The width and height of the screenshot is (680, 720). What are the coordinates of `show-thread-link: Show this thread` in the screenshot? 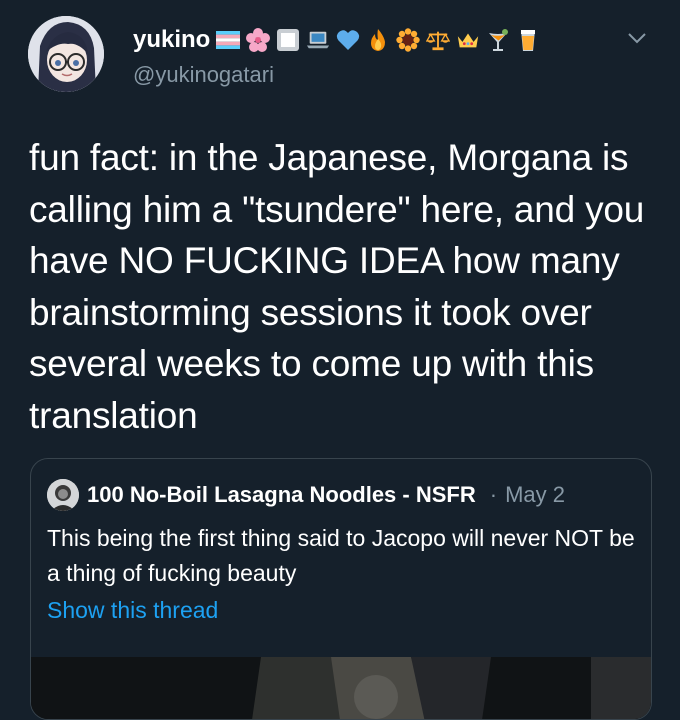 It's located at (132, 610).